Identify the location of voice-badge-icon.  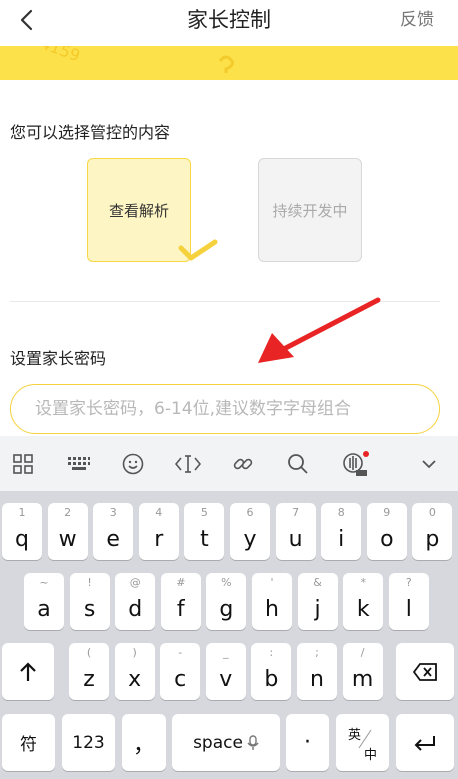
(355, 464).